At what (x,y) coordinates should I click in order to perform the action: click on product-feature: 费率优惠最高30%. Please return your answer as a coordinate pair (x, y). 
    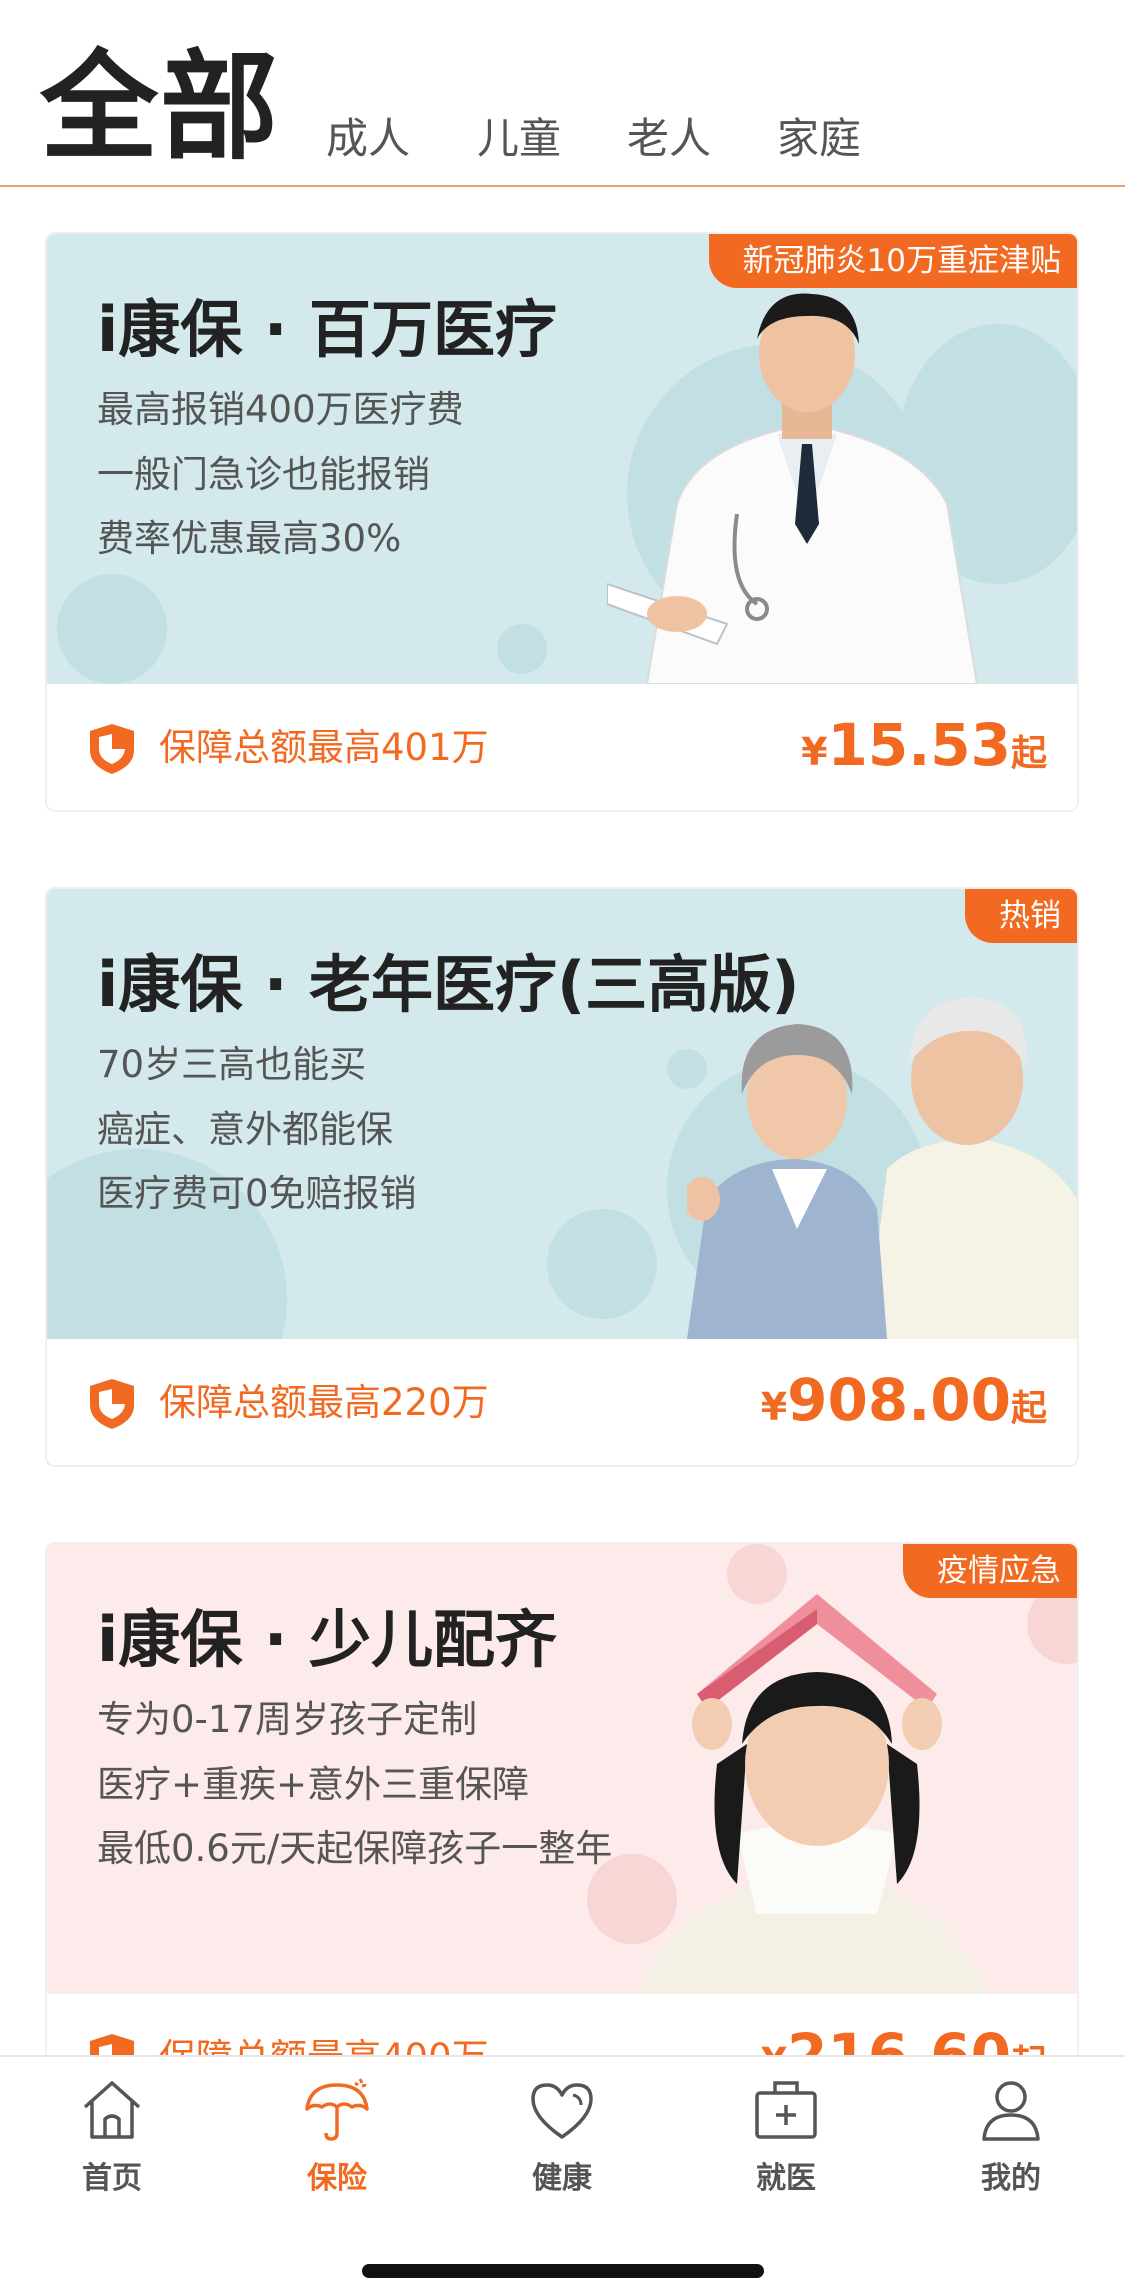
    Looking at the image, I should click on (249, 538).